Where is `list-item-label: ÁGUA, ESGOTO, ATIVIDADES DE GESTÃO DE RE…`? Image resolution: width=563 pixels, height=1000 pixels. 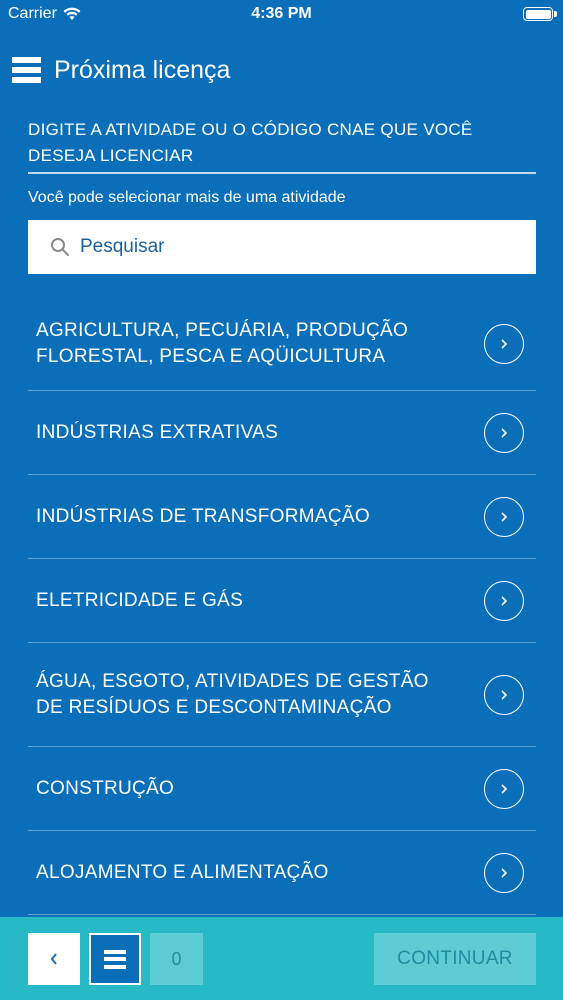
list-item-label: ÁGUA, ESGOTO, ATIVIDADES DE GESTÃO DE RE… is located at coordinates (232, 694).